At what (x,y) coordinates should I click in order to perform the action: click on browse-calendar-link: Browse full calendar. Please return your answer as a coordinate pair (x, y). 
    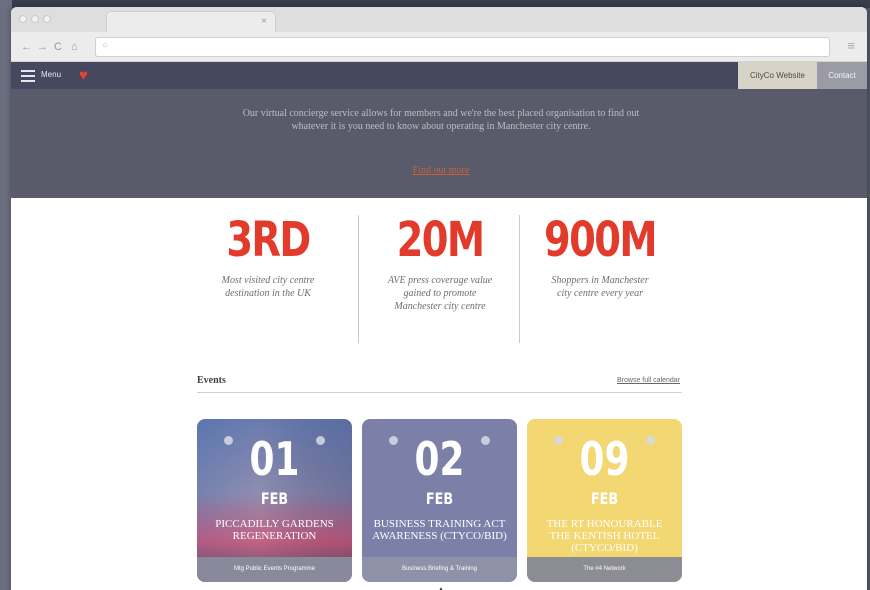
    Looking at the image, I should click on (648, 380).